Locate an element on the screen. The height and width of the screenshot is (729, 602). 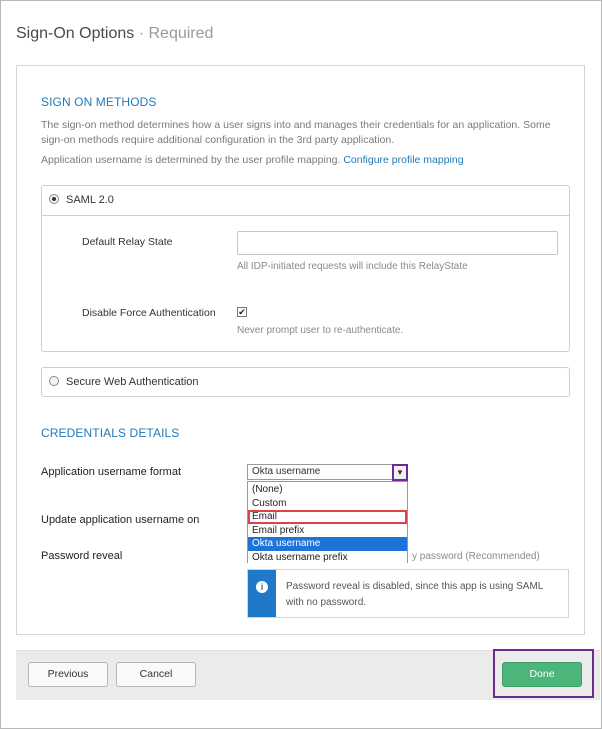
info-strip: i is located at coordinates (262, 593).